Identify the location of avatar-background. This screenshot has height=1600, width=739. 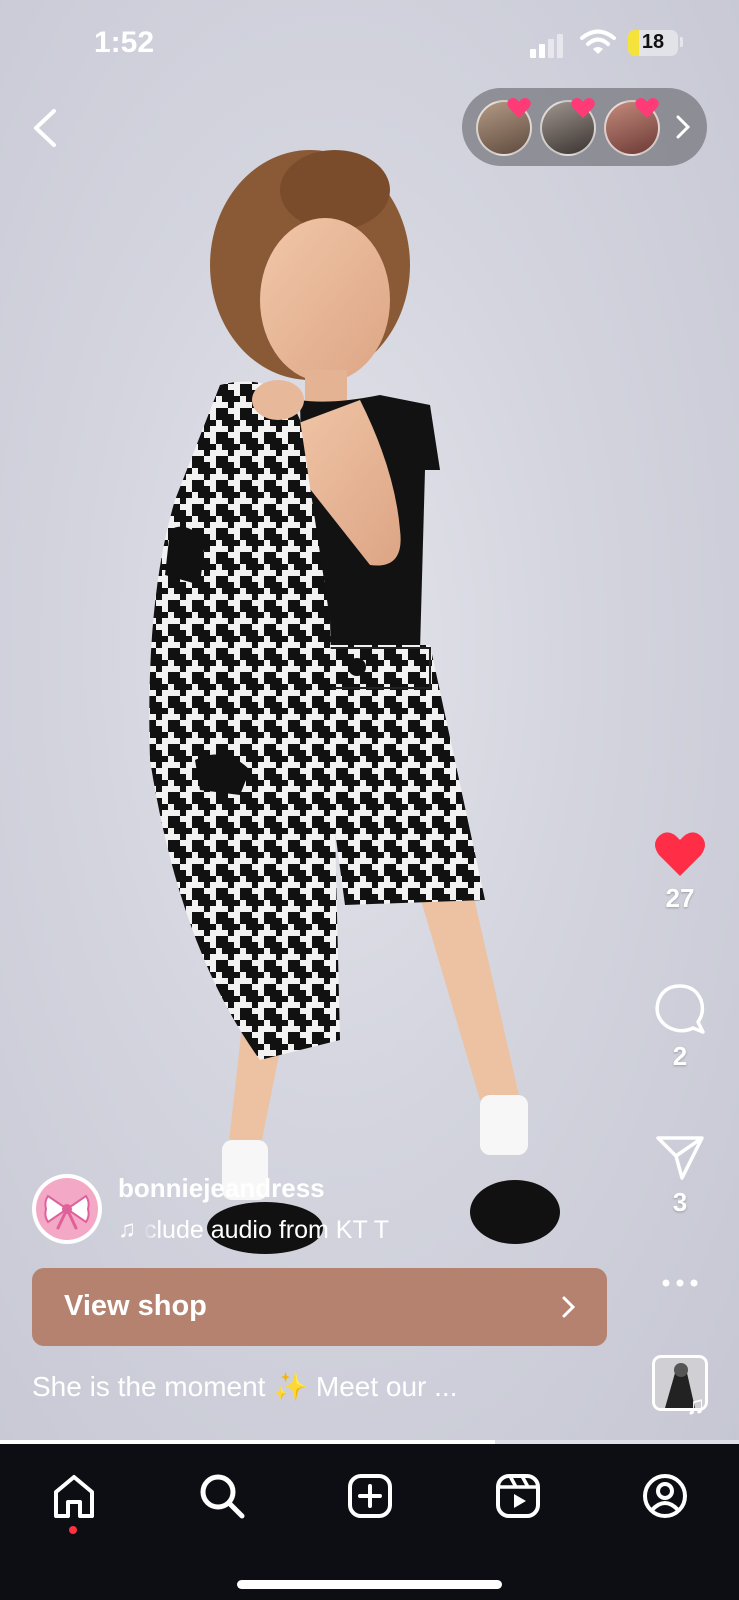
(67, 1209).